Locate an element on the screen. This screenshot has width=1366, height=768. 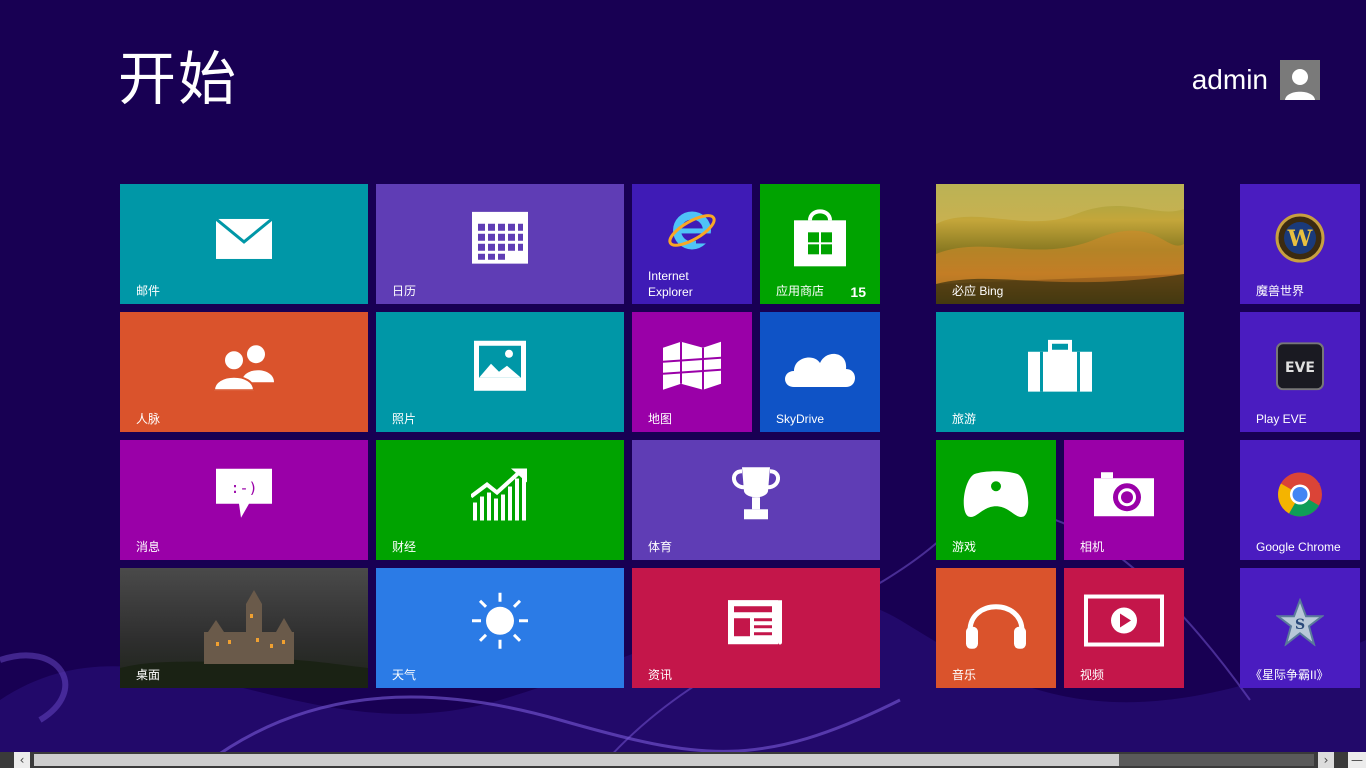
user-icon is located at coordinates (1300, 84).